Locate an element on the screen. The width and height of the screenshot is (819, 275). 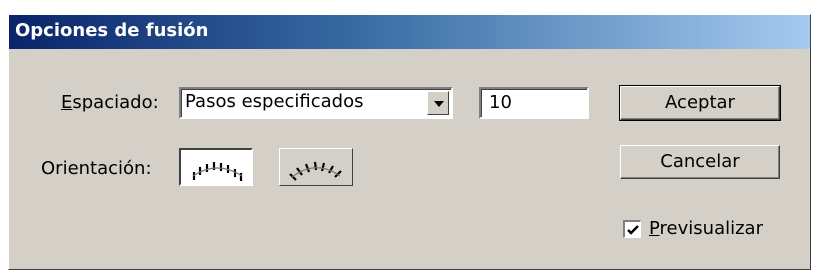
spacing-label-mnemonic: E is located at coordinates (67, 102).